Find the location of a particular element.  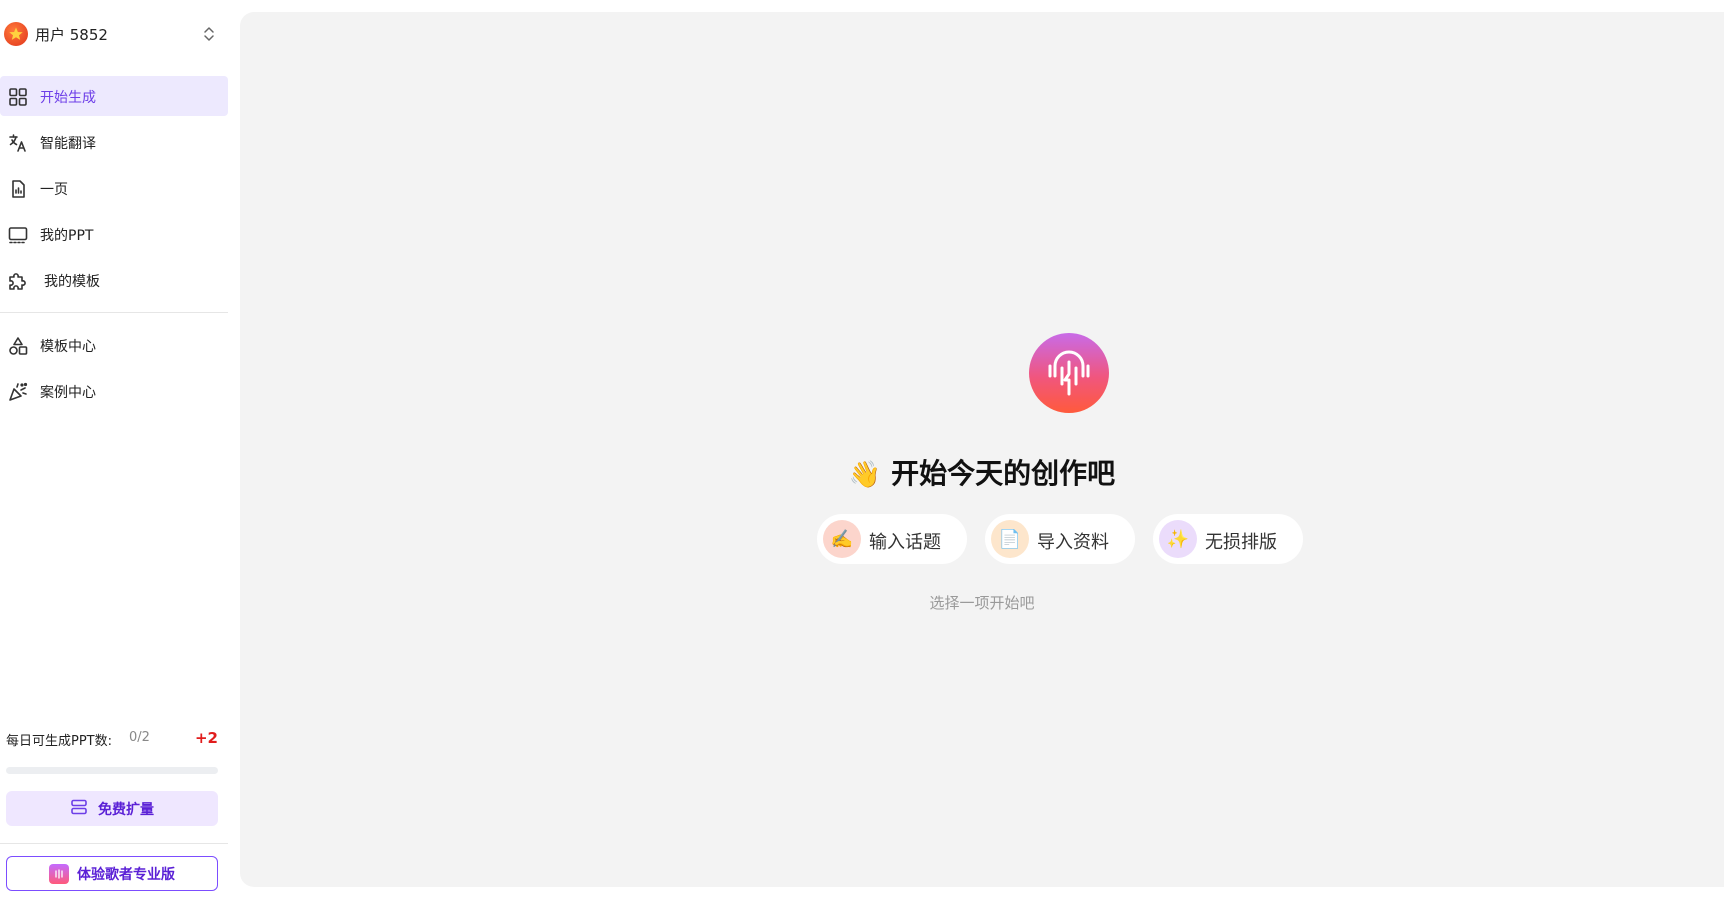

lossless-layout-button: ✨ 无损排版 is located at coordinates (1228, 539).